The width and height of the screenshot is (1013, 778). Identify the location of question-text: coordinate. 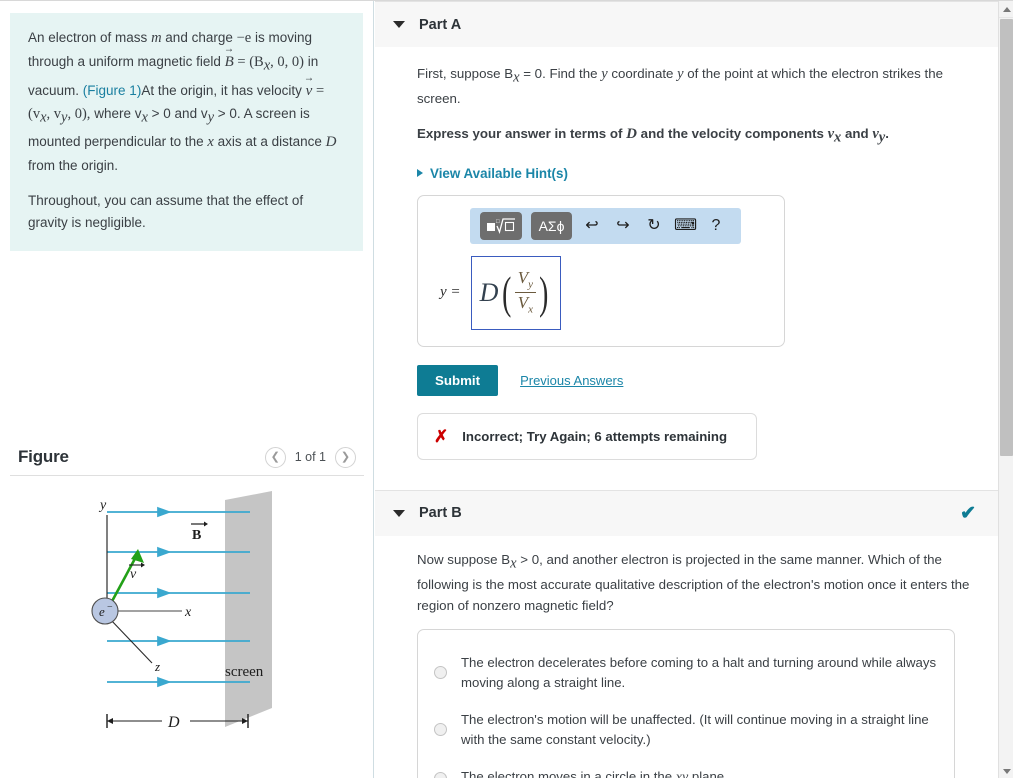
(642, 73).